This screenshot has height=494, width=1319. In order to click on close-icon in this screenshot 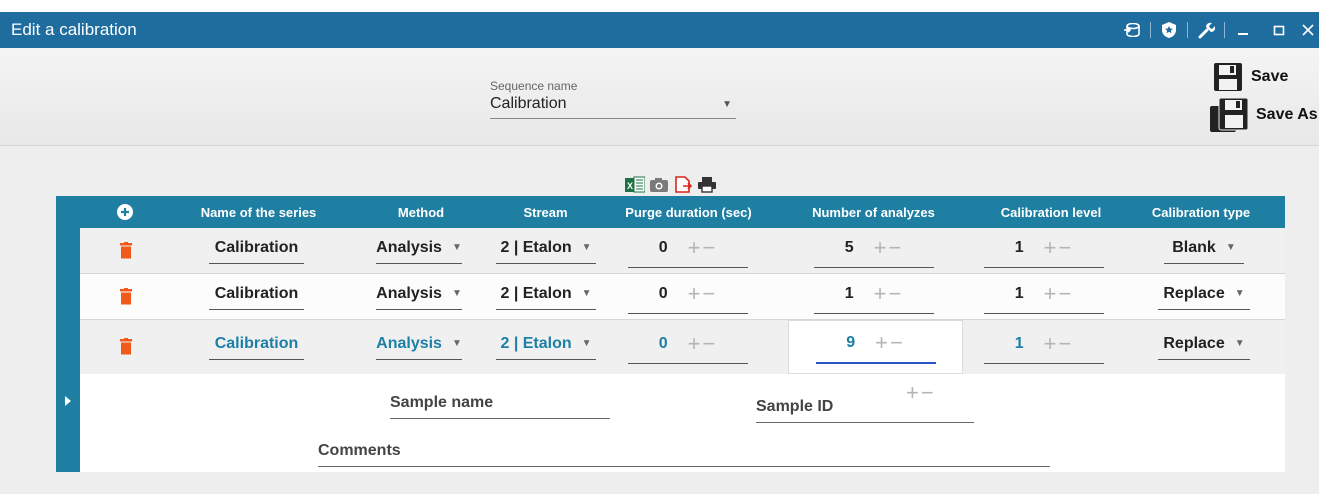, I will do `click(1308, 30)`.